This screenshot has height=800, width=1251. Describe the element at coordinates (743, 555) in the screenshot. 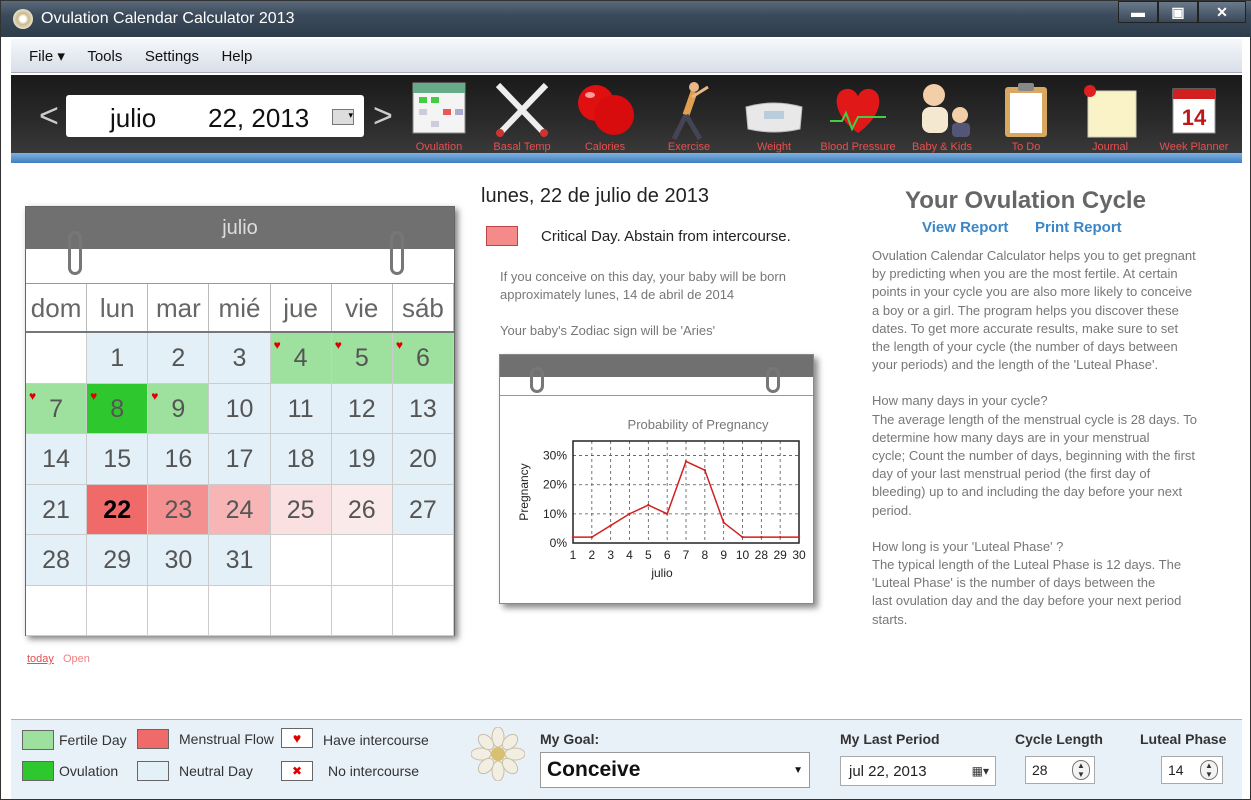

I see `chart-xtick-label: 10` at that location.